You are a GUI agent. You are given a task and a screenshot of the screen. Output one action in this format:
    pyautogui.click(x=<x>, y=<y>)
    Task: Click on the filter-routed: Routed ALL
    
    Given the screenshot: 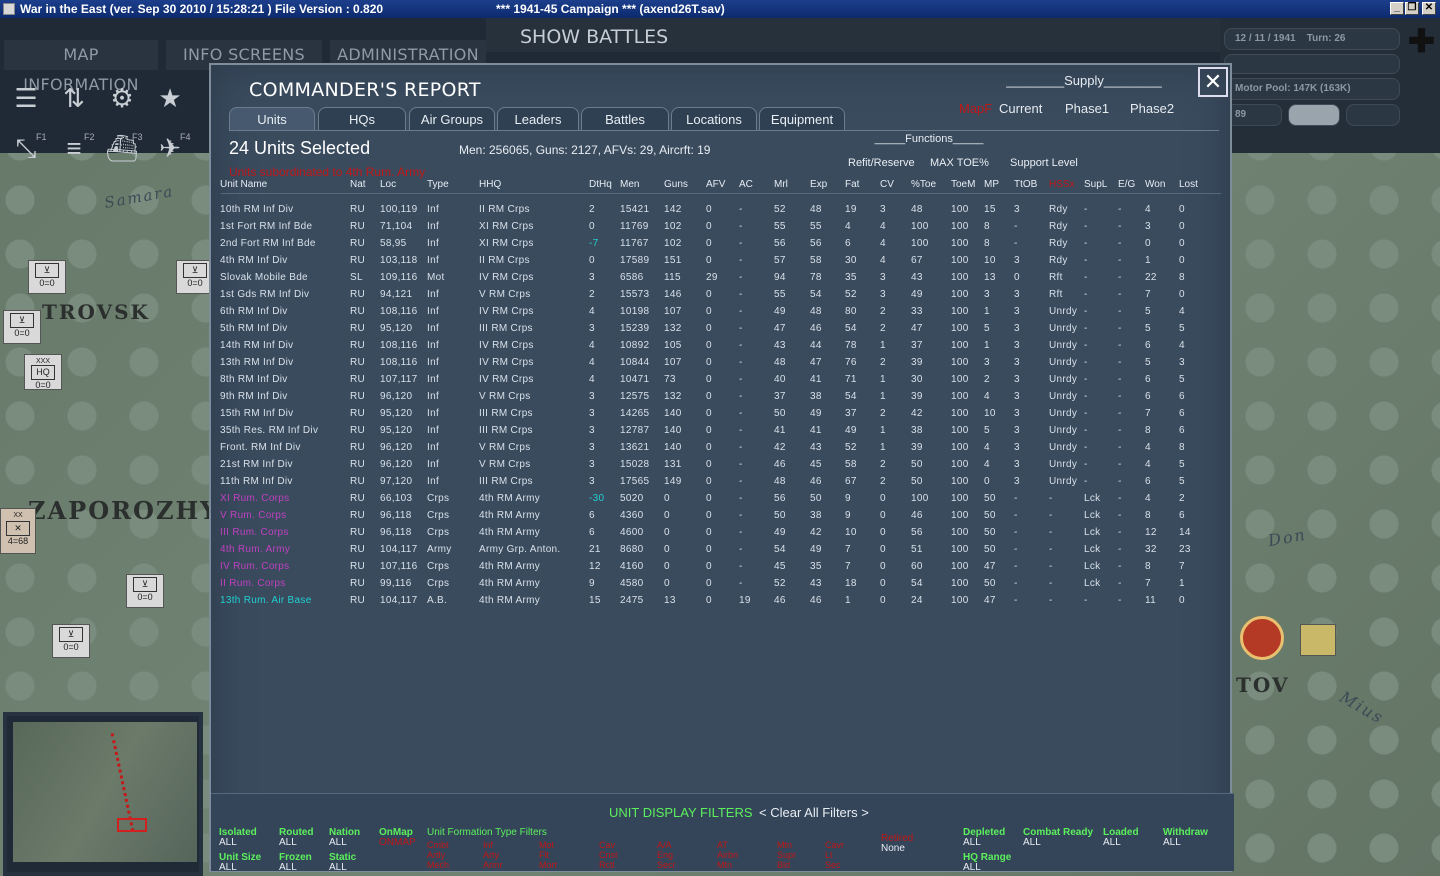 What is the action you would take?
    pyautogui.click(x=296, y=838)
    